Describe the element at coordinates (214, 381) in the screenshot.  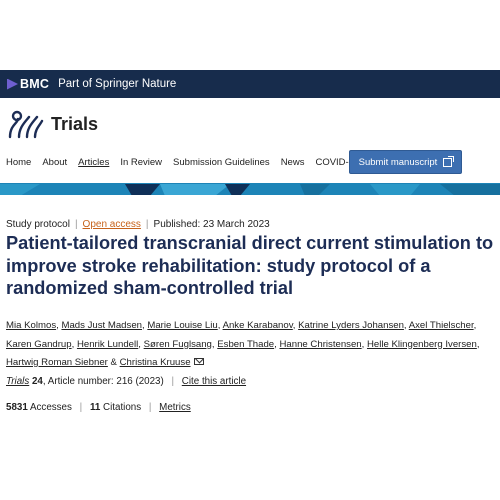
I see `cite-this-article-link: Cite this article` at that location.